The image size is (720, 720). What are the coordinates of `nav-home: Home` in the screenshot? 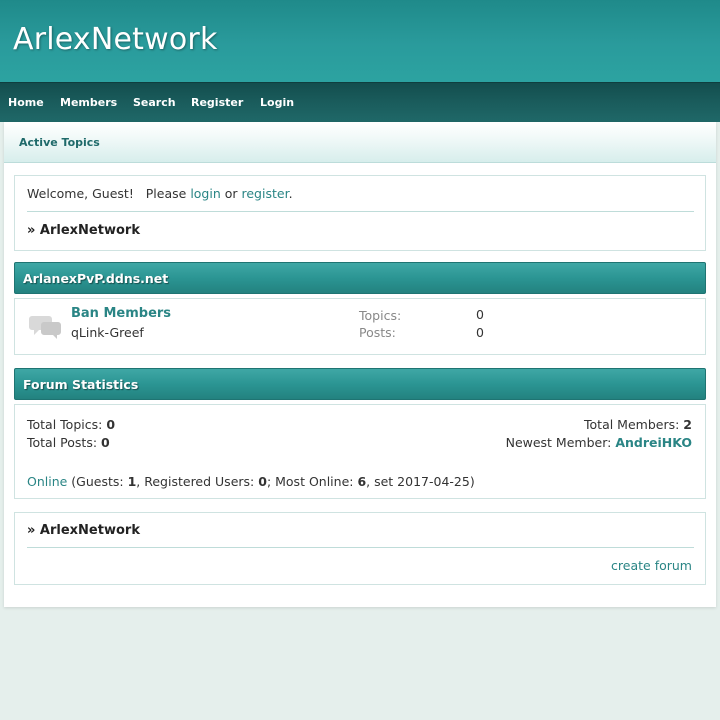 It's located at (26, 103).